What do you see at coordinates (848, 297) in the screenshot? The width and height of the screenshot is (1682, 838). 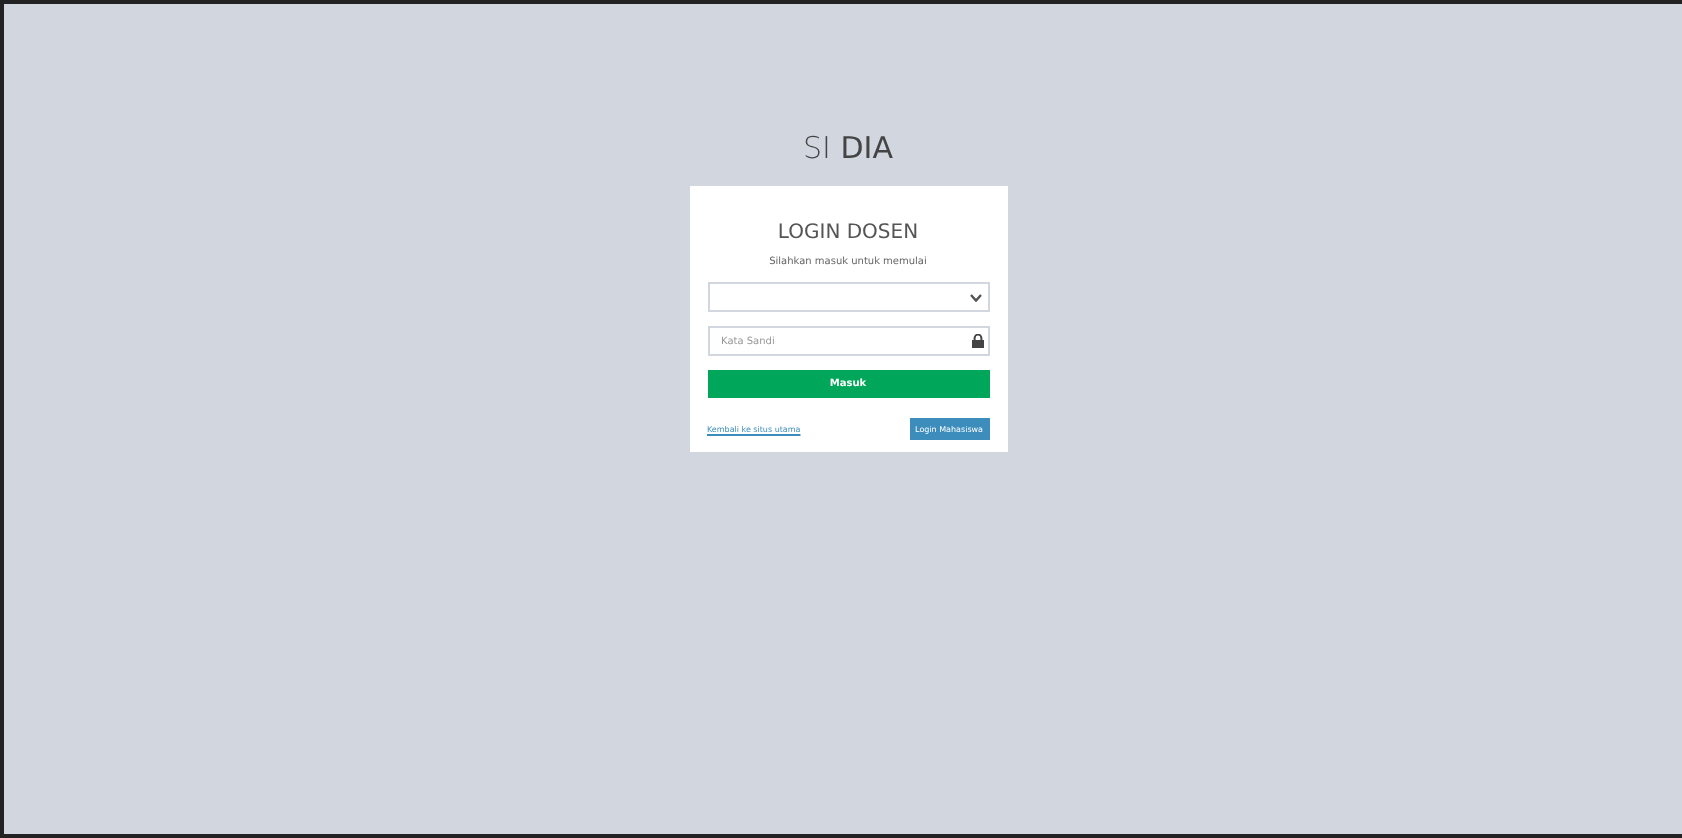 I see `select-field` at bounding box center [848, 297].